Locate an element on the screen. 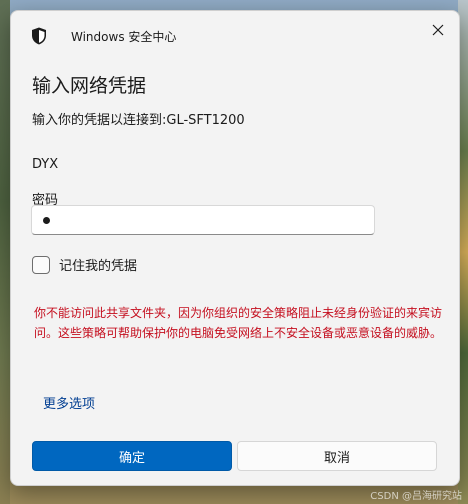 Image resolution: width=468 pixels, height=504 pixels. shield-icon is located at coordinates (39, 36).